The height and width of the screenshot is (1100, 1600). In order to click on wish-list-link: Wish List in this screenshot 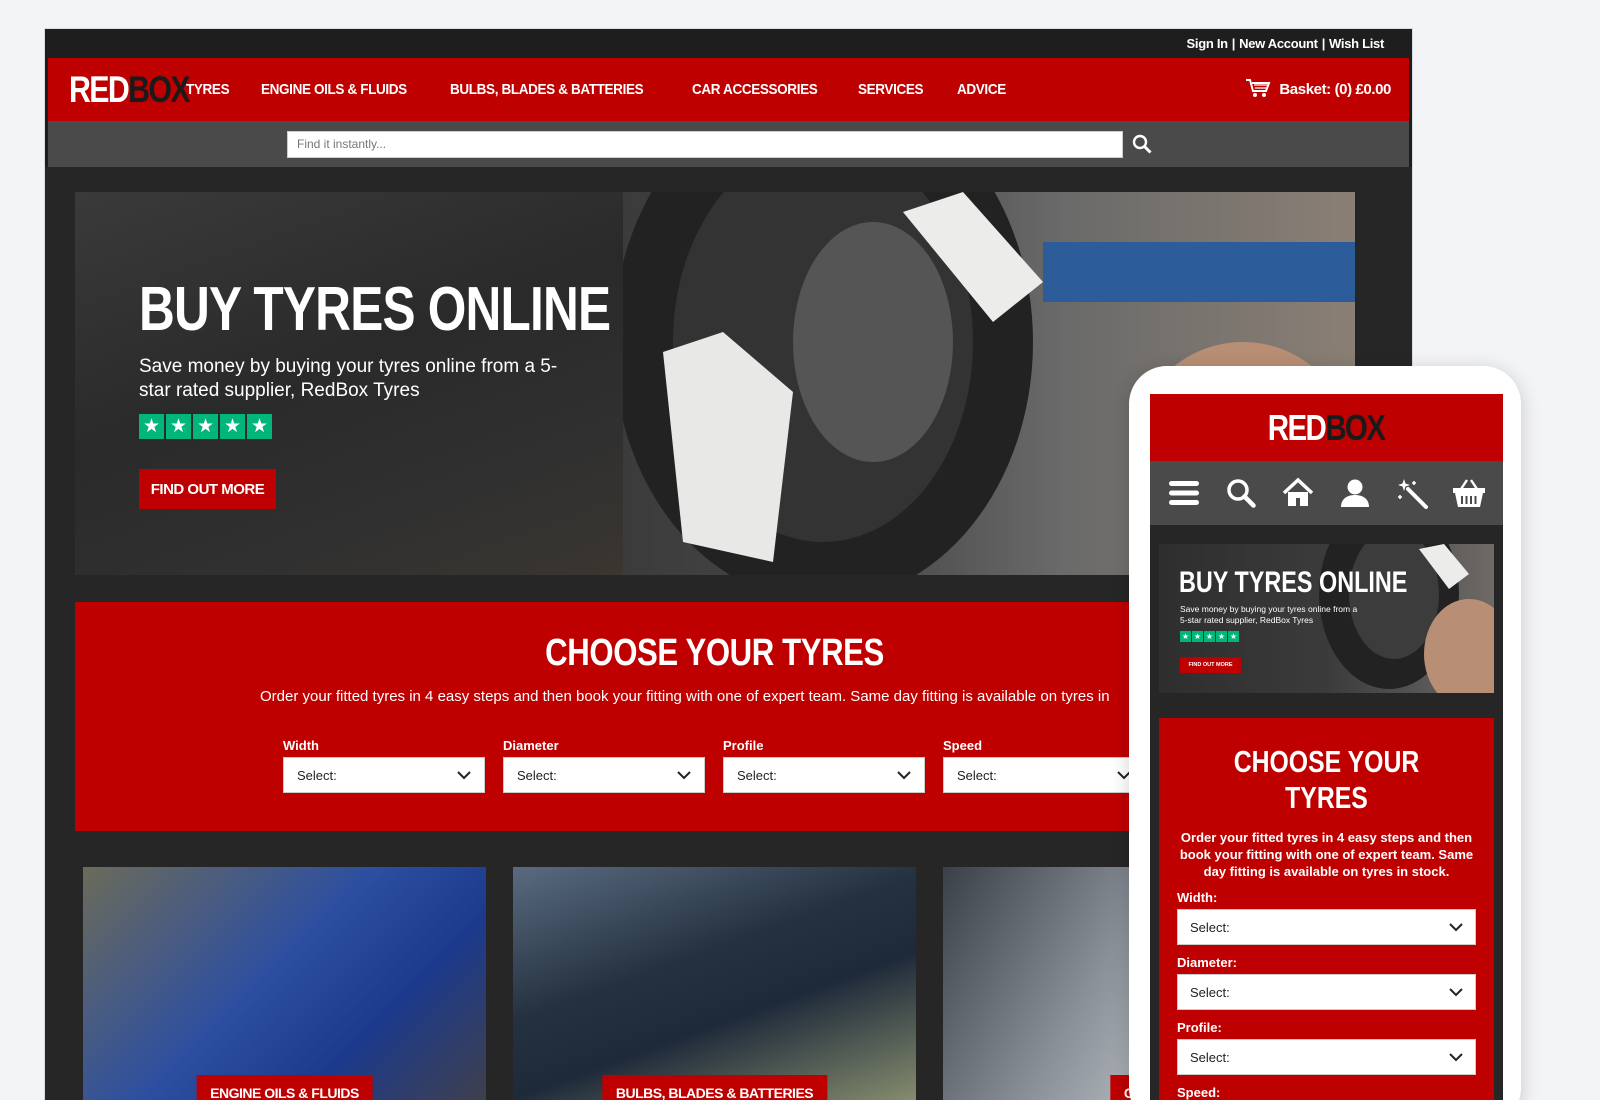, I will do `click(1356, 43)`.